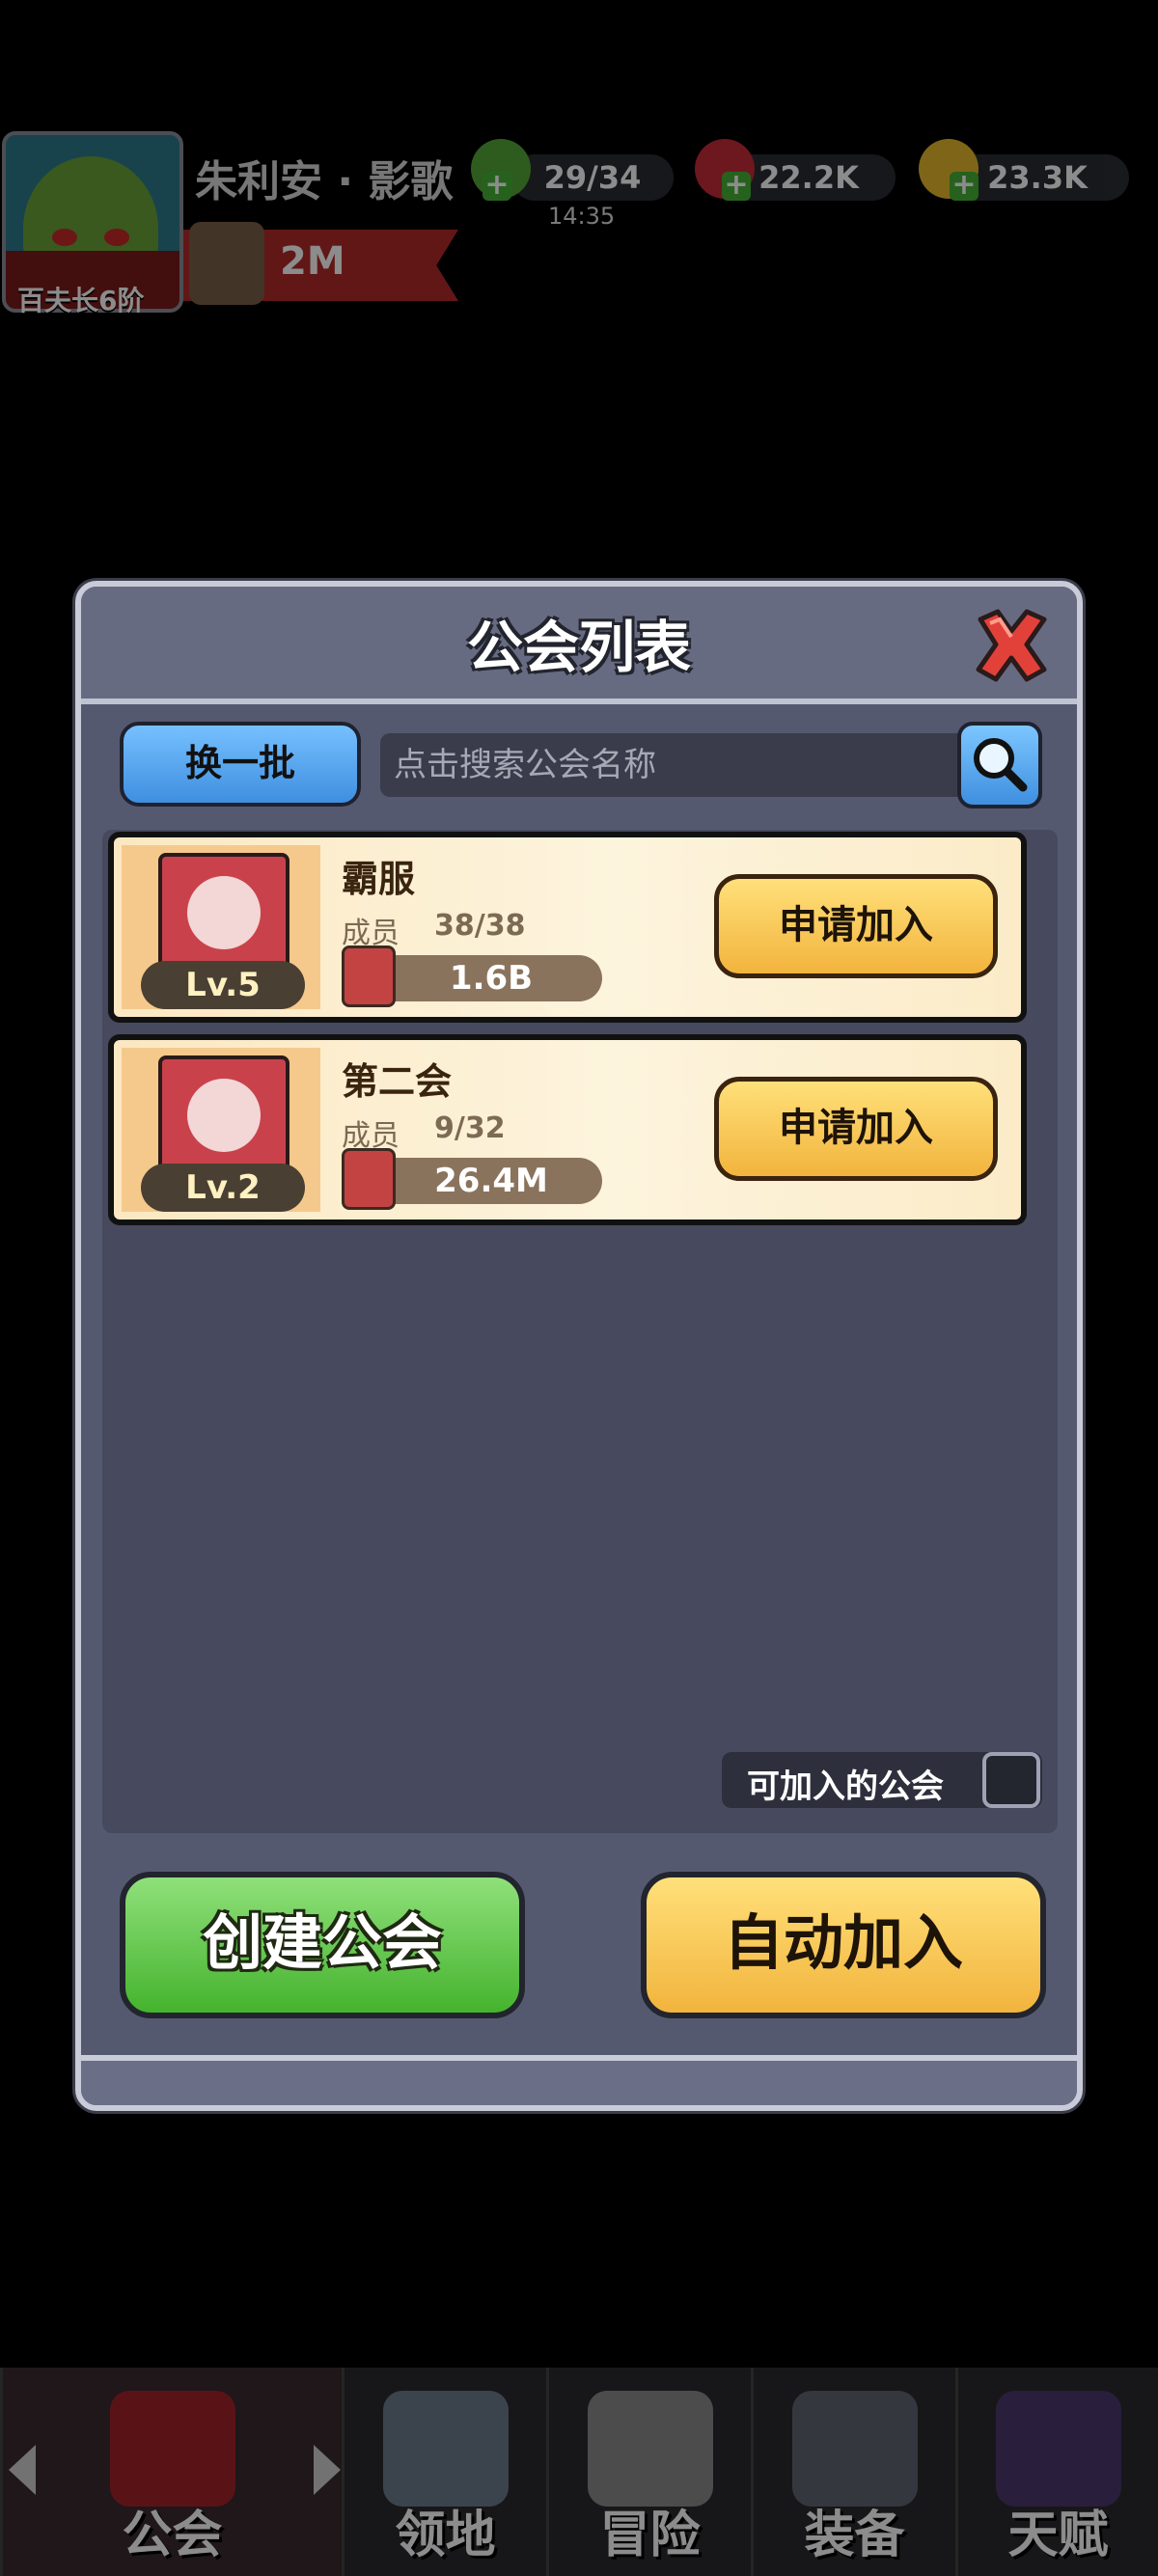 This screenshot has height=2576, width=1158. I want to click on tab-label: 公会, so click(172, 2535).